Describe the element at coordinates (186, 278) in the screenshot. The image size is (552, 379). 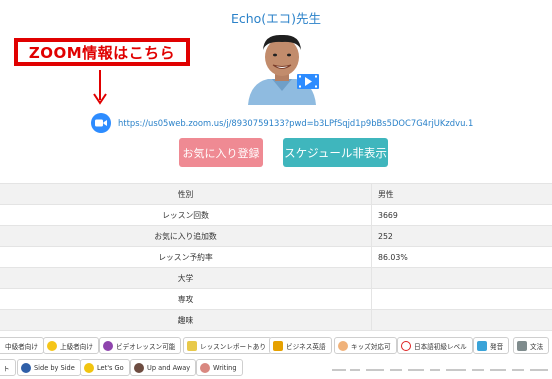
I see `profile-label: 大学` at that location.